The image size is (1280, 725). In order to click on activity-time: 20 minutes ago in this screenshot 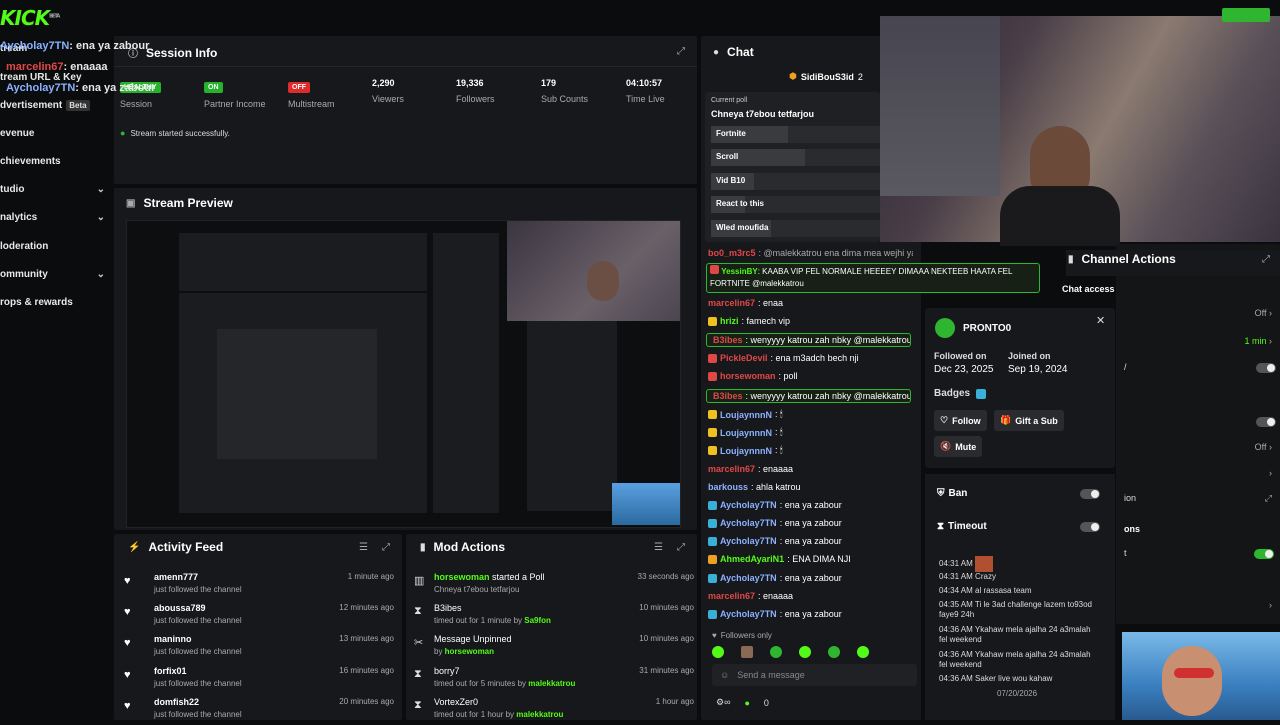, I will do `click(366, 701)`.